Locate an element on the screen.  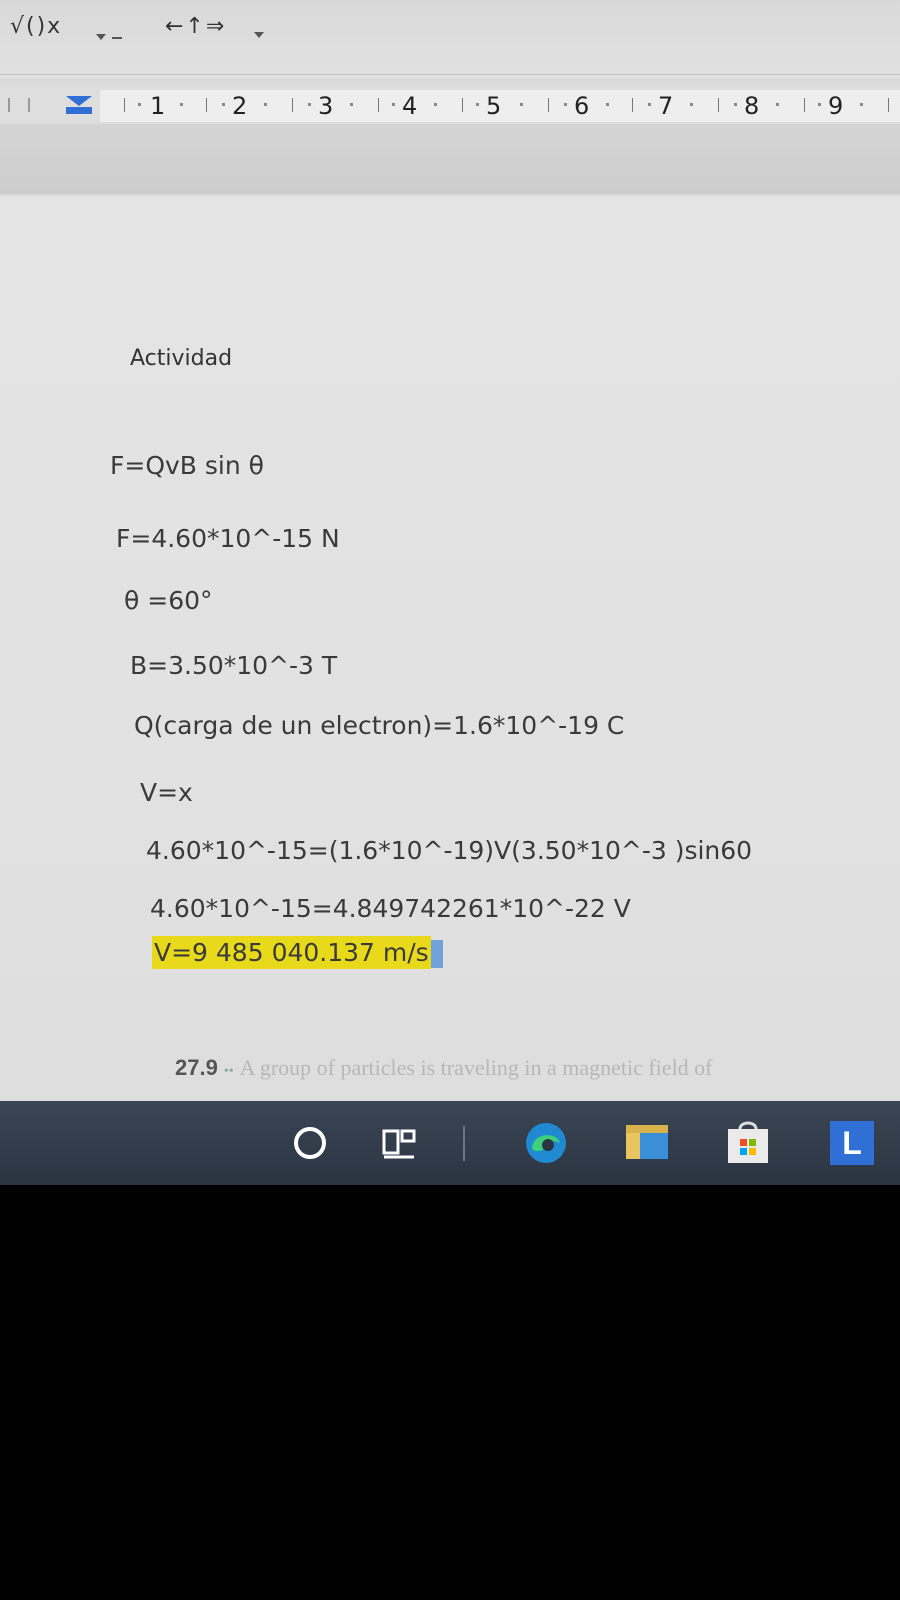
ruler-number: 7 is located at coordinates (666, 106).